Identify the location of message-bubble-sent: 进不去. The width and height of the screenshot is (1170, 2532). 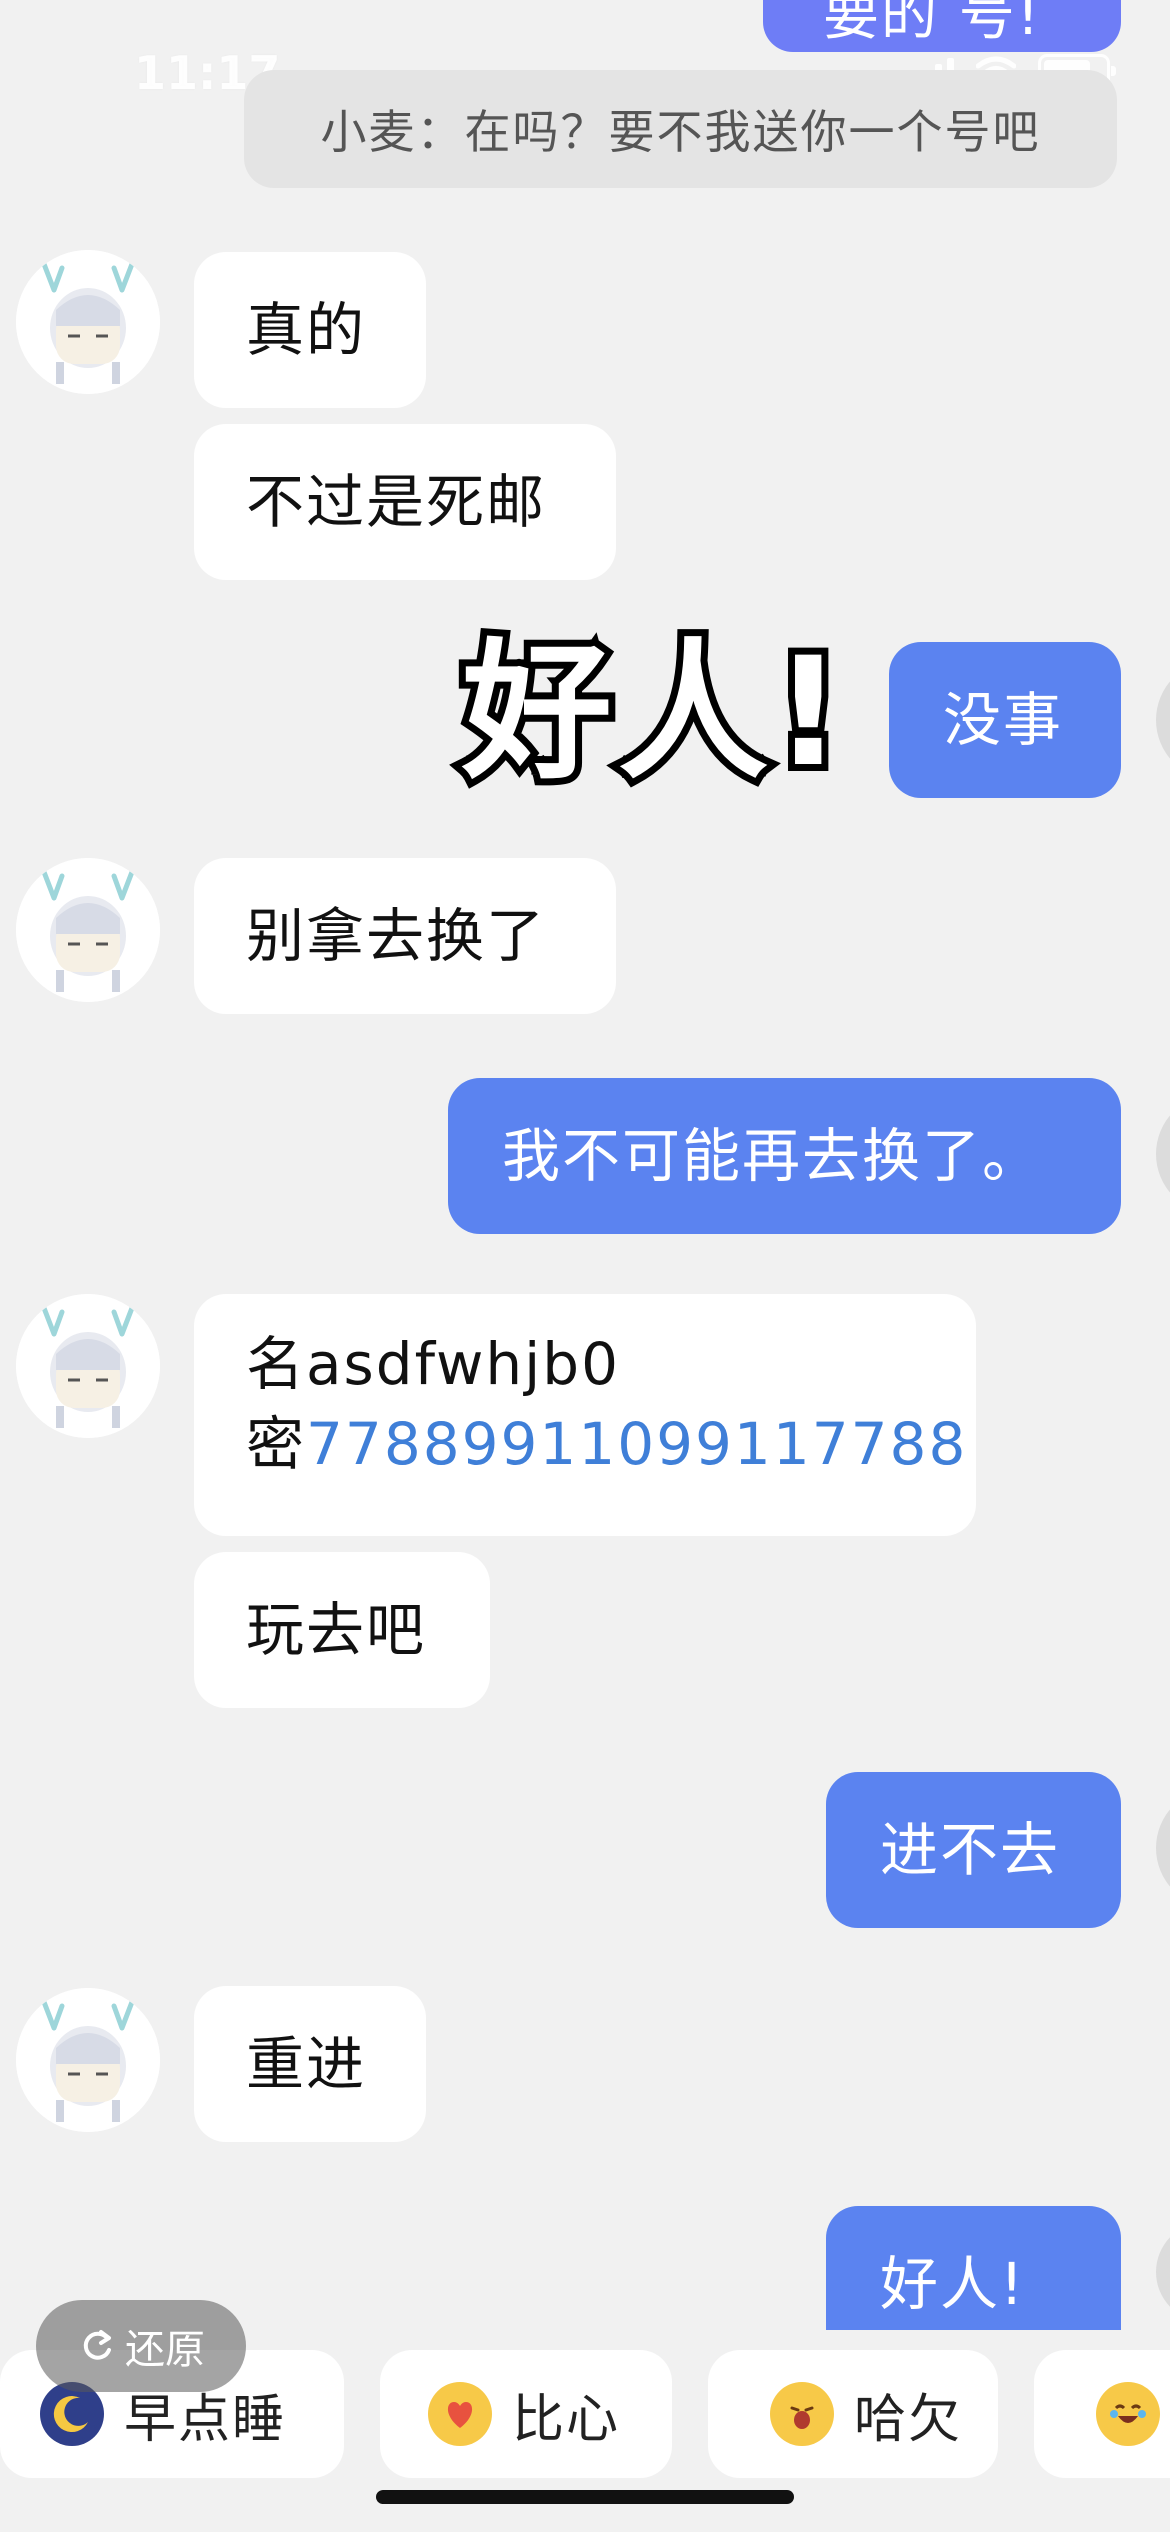
(973, 1850).